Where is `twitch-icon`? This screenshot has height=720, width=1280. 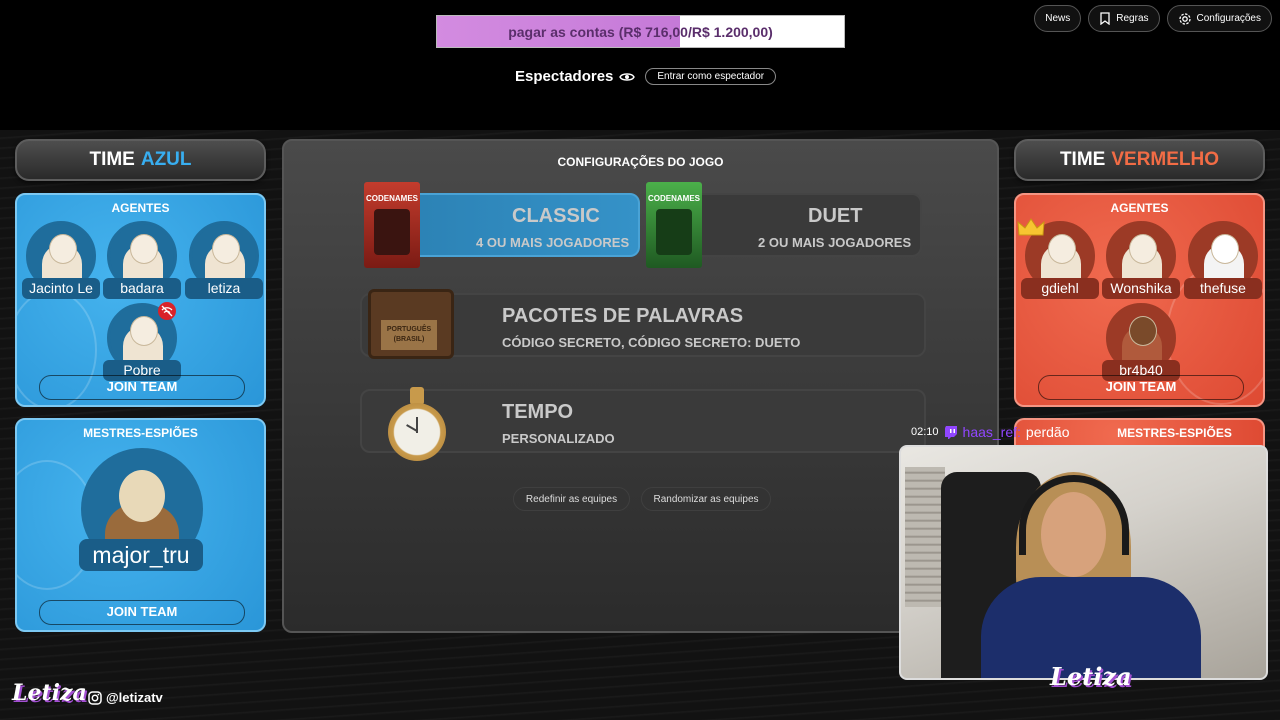 twitch-icon is located at coordinates (950, 432).